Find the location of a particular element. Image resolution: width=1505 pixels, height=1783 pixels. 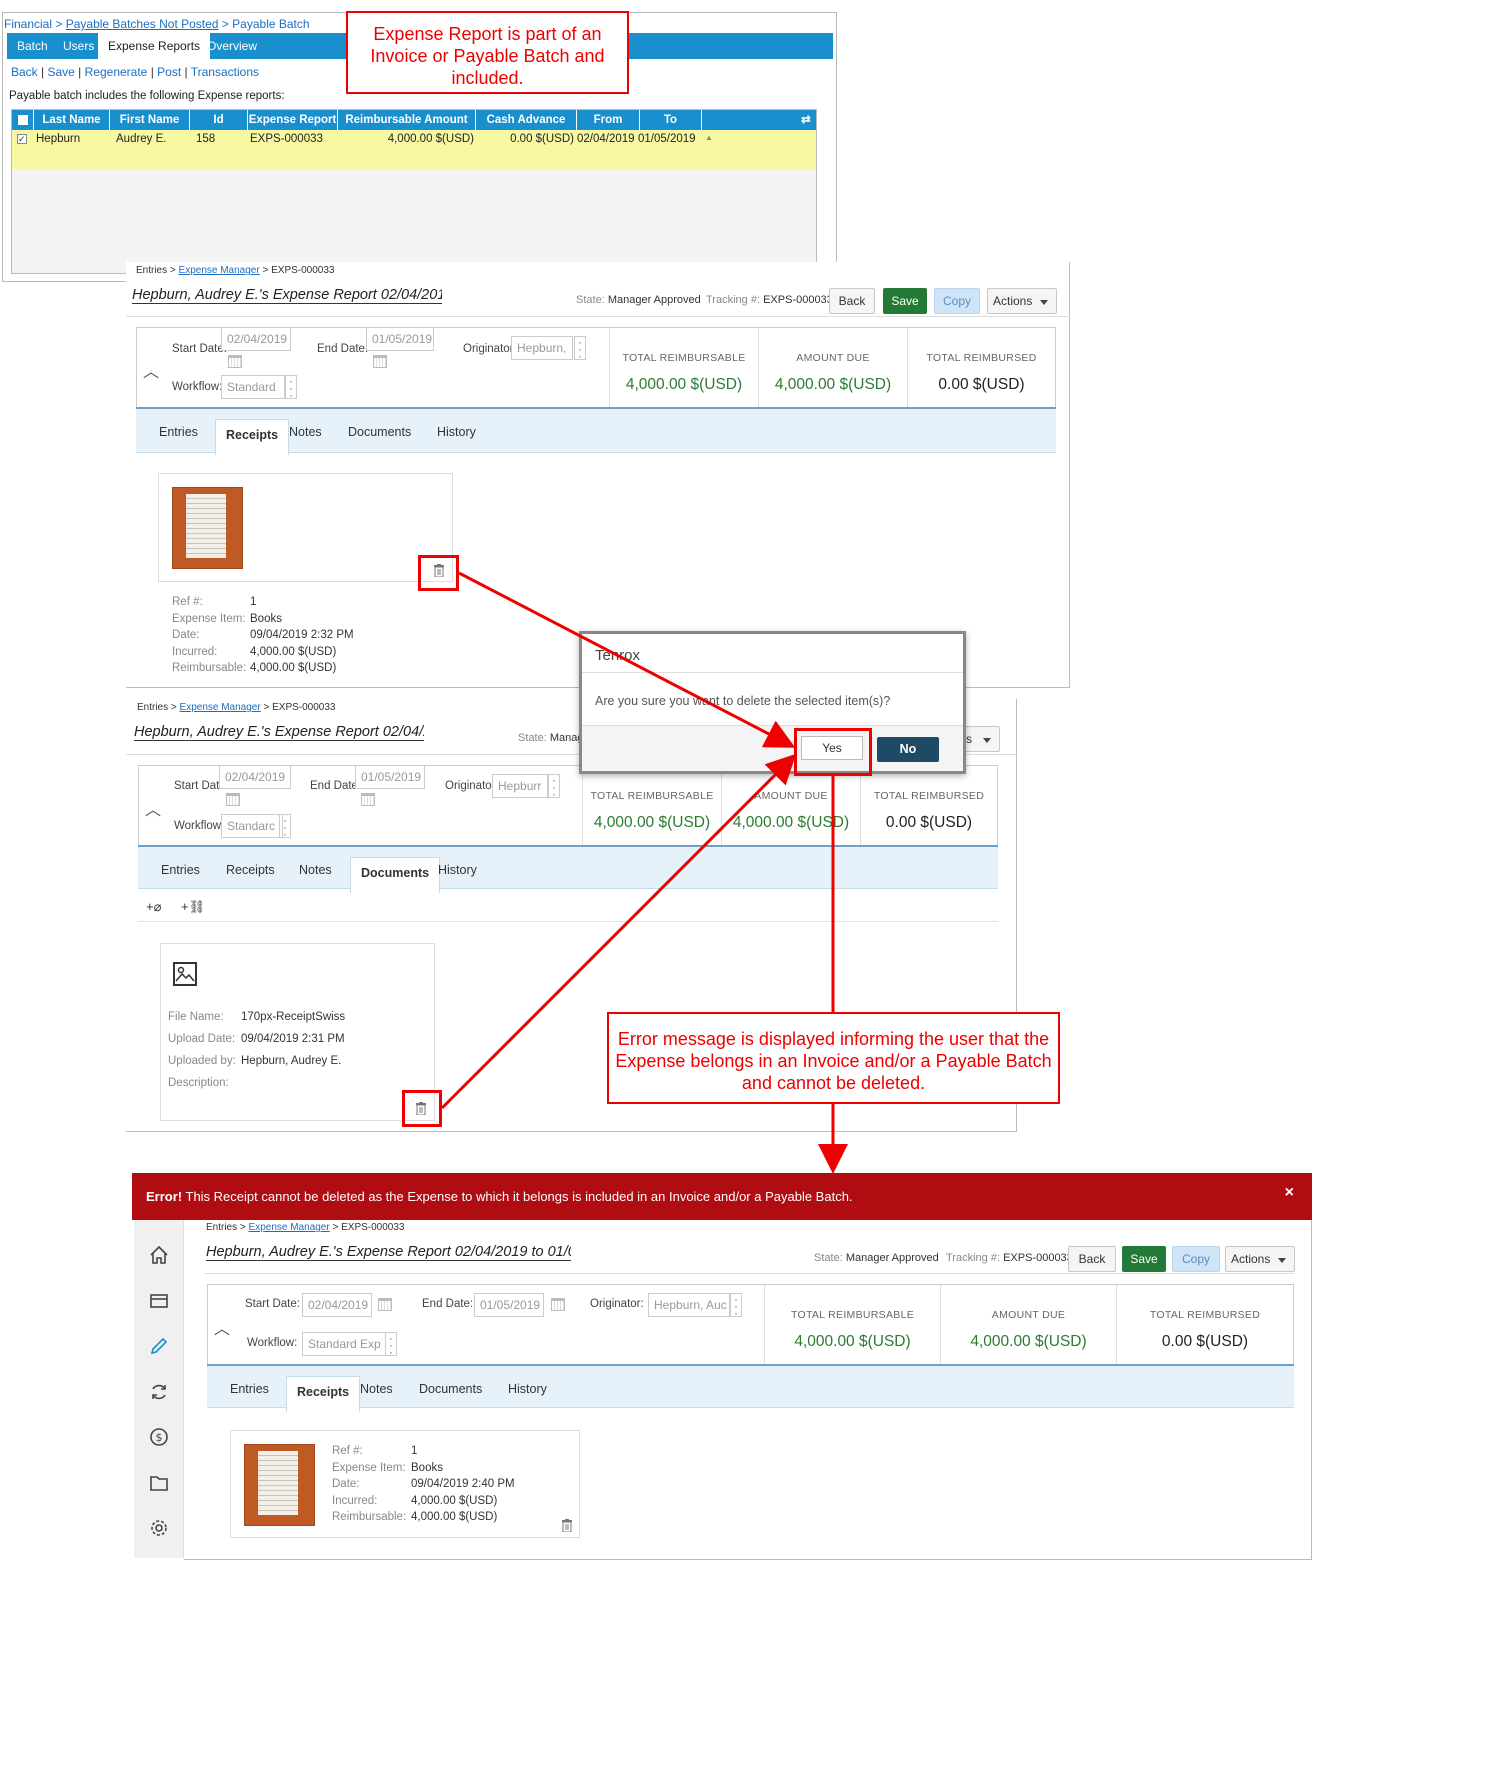

annotation-arrows is located at coordinates (644, 872).